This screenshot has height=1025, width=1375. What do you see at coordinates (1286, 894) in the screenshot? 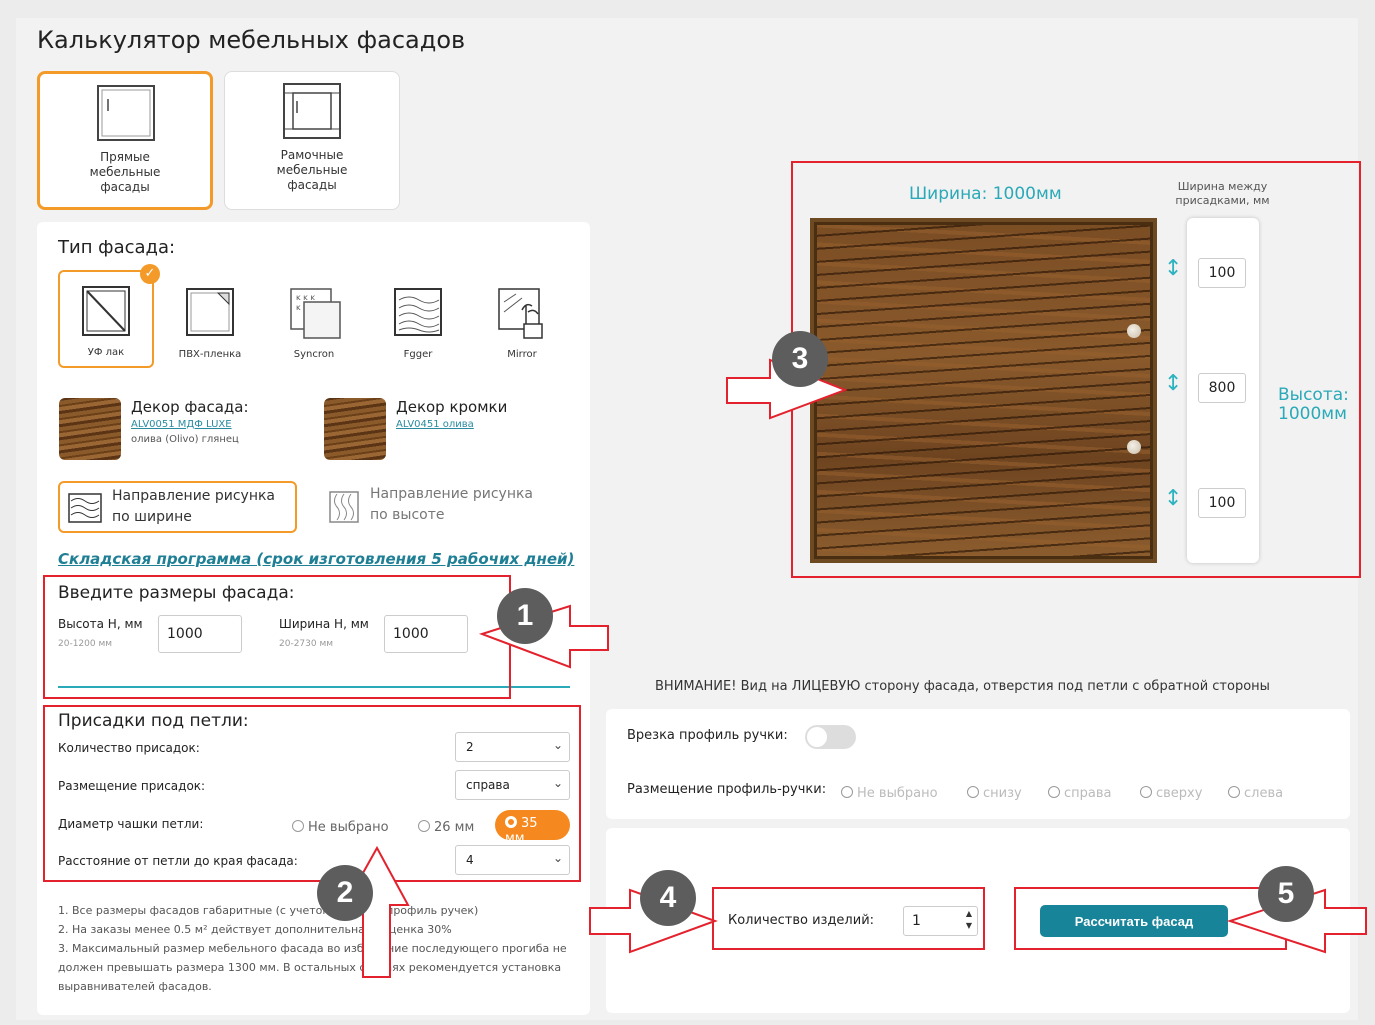
I see `callout-5: 5` at bounding box center [1286, 894].